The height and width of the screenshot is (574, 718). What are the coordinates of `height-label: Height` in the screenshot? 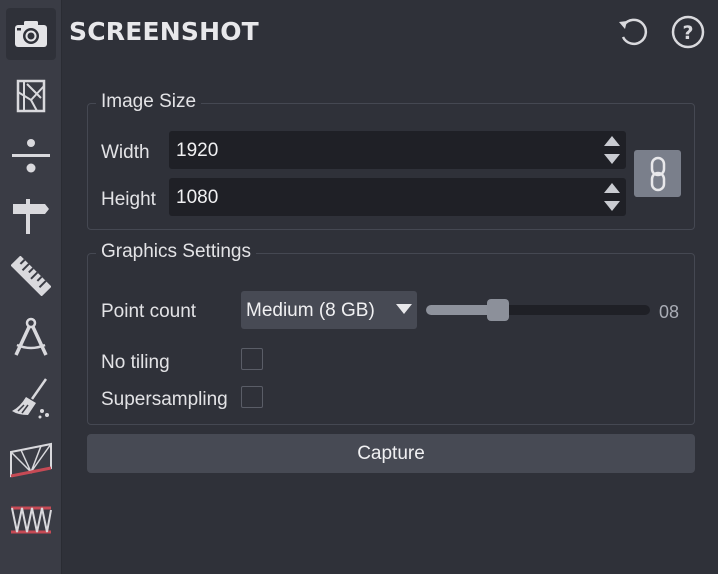 It's located at (128, 199).